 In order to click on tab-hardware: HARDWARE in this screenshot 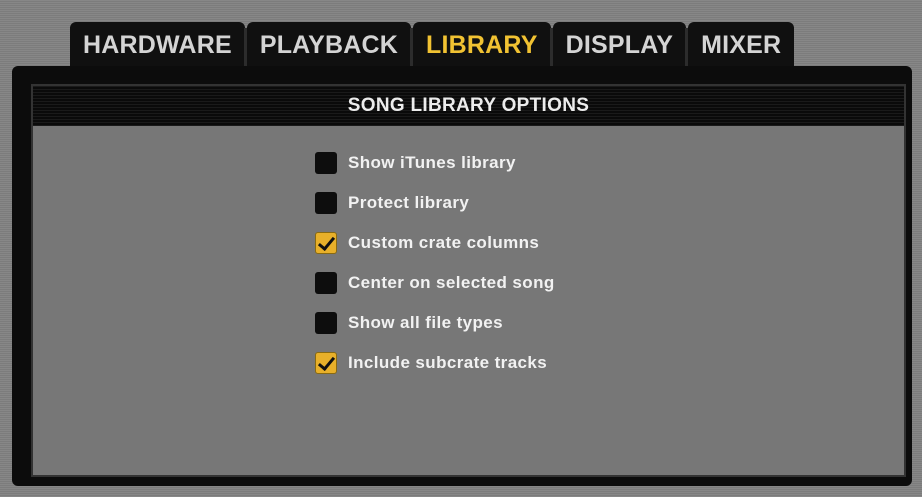, I will do `click(159, 45)`.